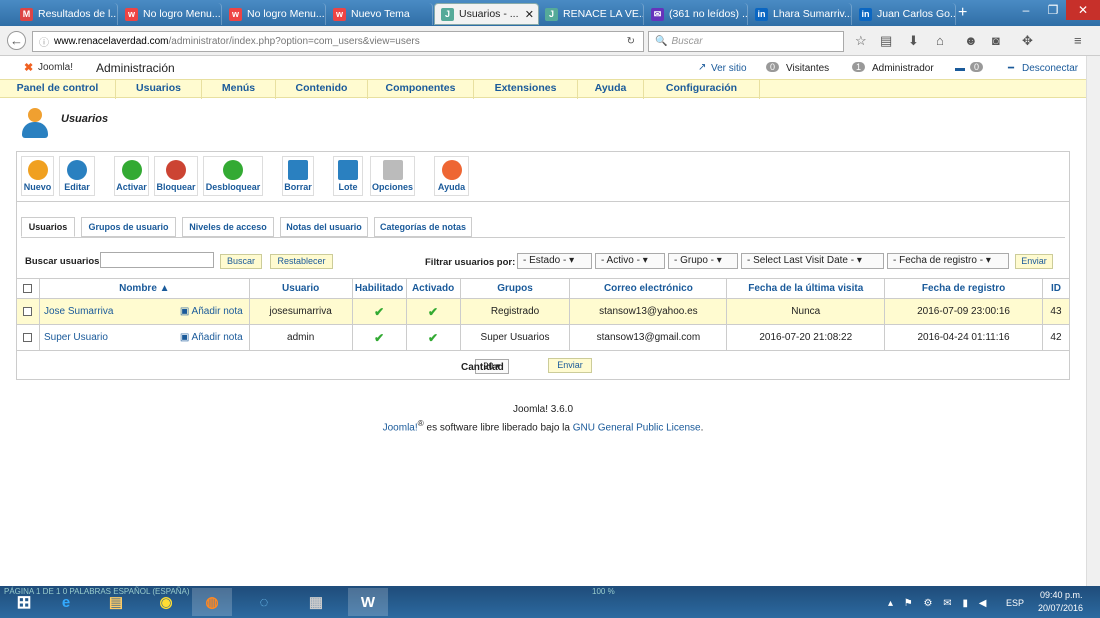  I want to click on last-visit-select: - Select Last Visit Date - ▾, so click(812, 261).